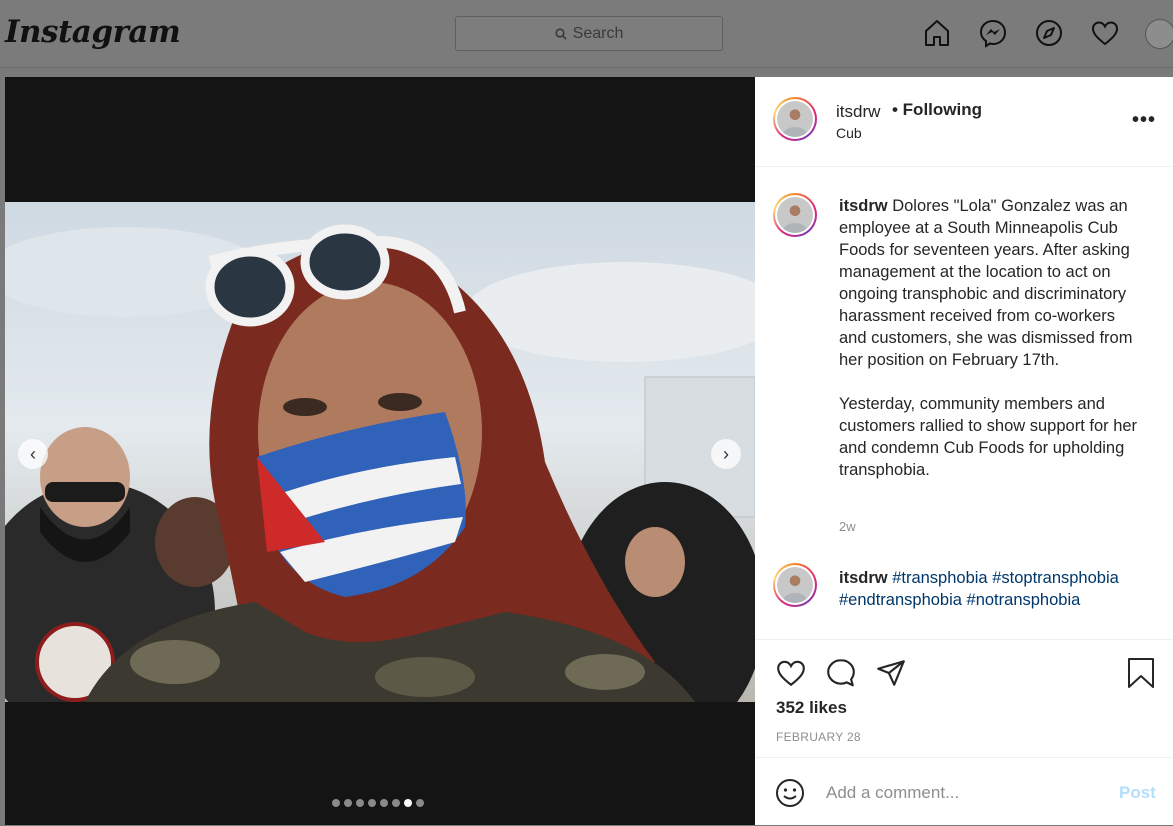  What do you see at coordinates (1141, 673) in the screenshot?
I see `save-bookmark-icon` at bounding box center [1141, 673].